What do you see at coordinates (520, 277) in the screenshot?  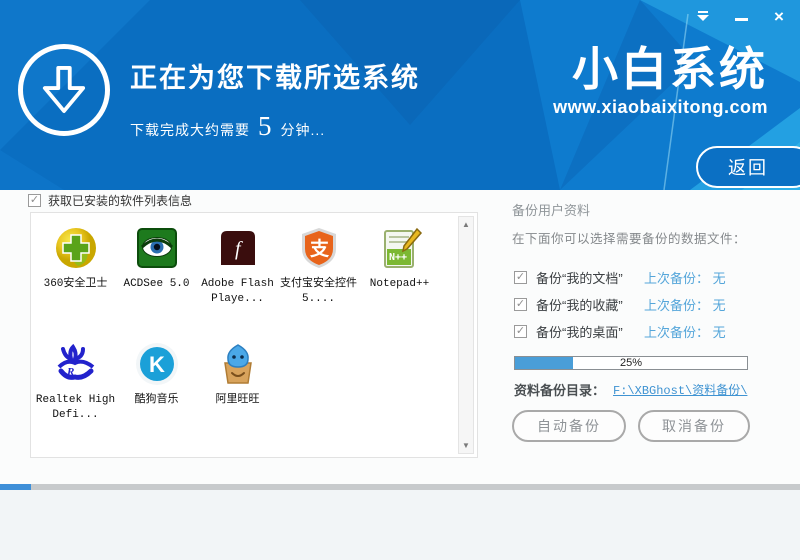 I see `backup-documents-checkbox: ✓` at bounding box center [520, 277].